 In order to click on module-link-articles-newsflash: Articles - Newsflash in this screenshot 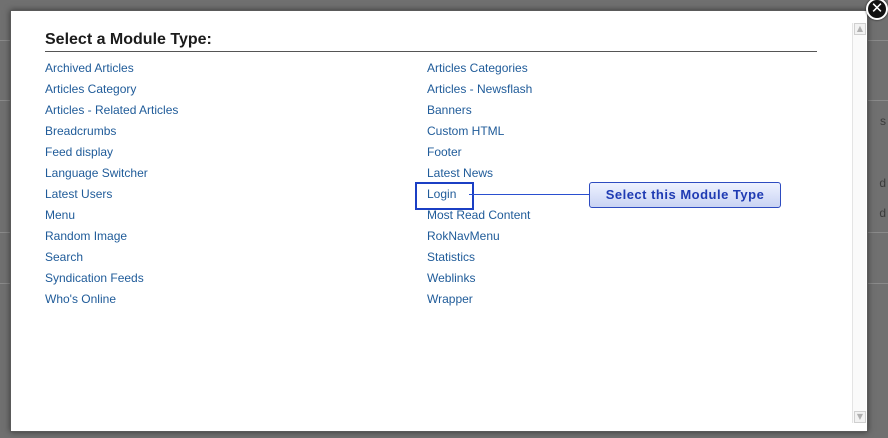, I will do `click(479, 93)`.